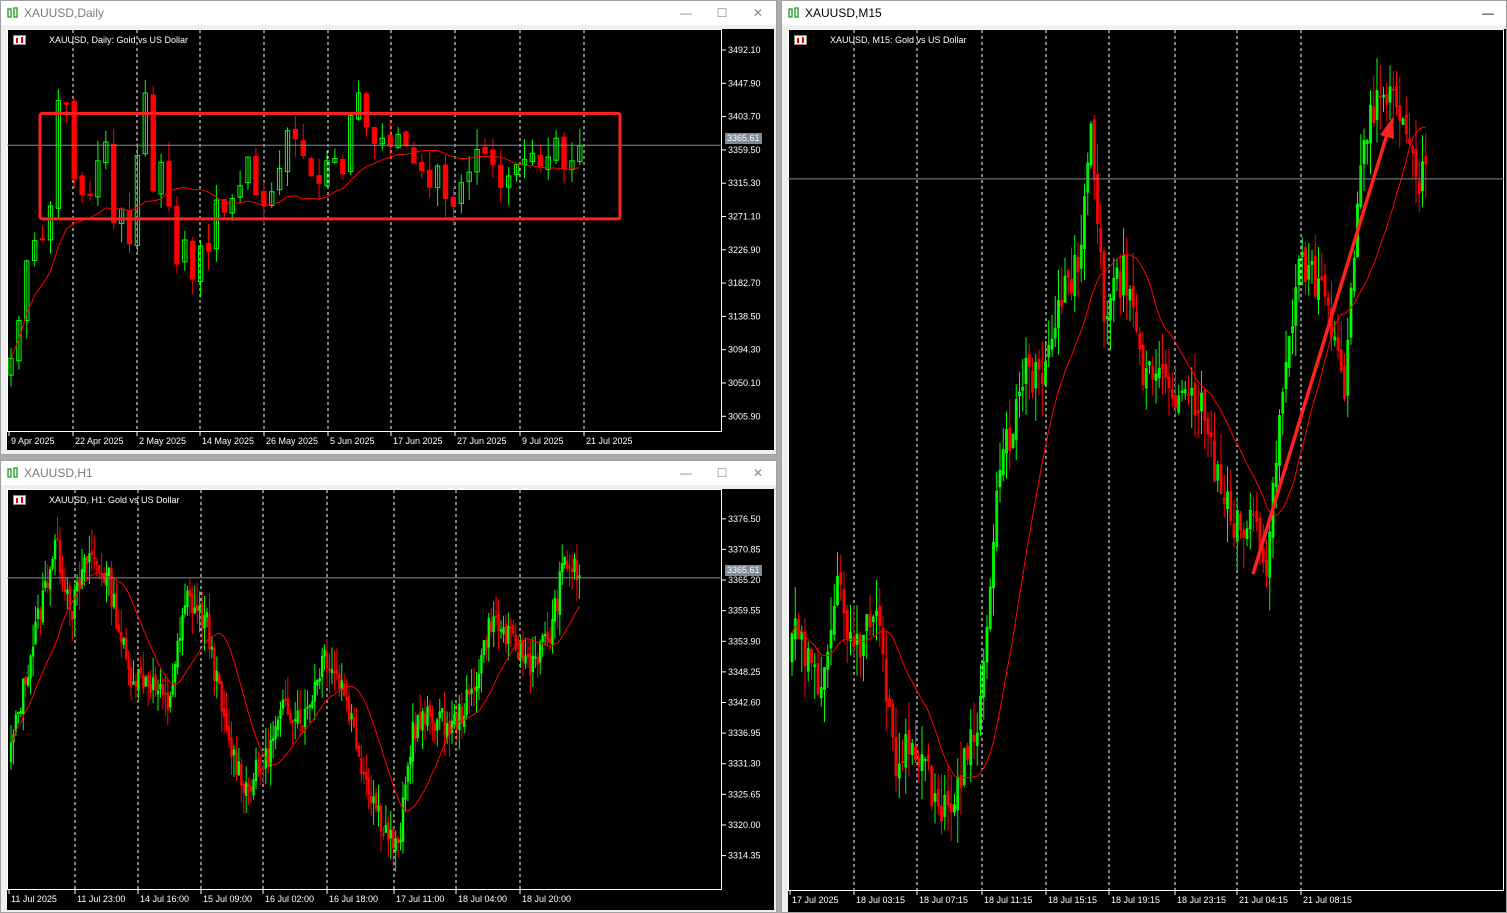 Image resolution: width=1507 pixels, height=913 pixels. What do you see at coordinates (28, 500) in the screenshot?
I see `bars-icon` at bounding box center [28, 500].